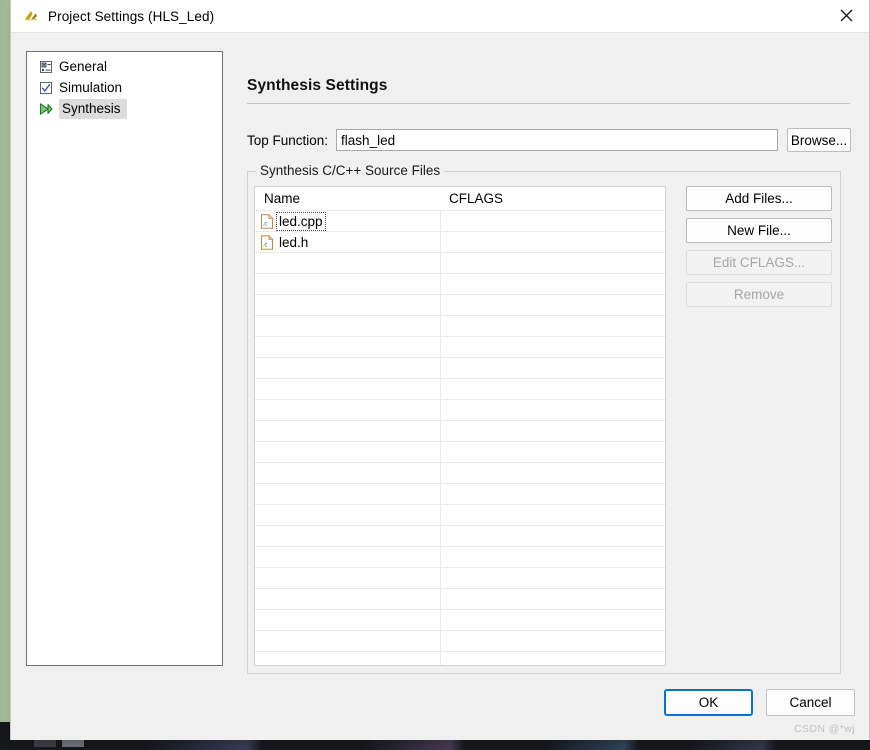  Describe the element at coordinates (824, 729) in the screenshot. I see `watermark: CSDN @*wj` at that location.